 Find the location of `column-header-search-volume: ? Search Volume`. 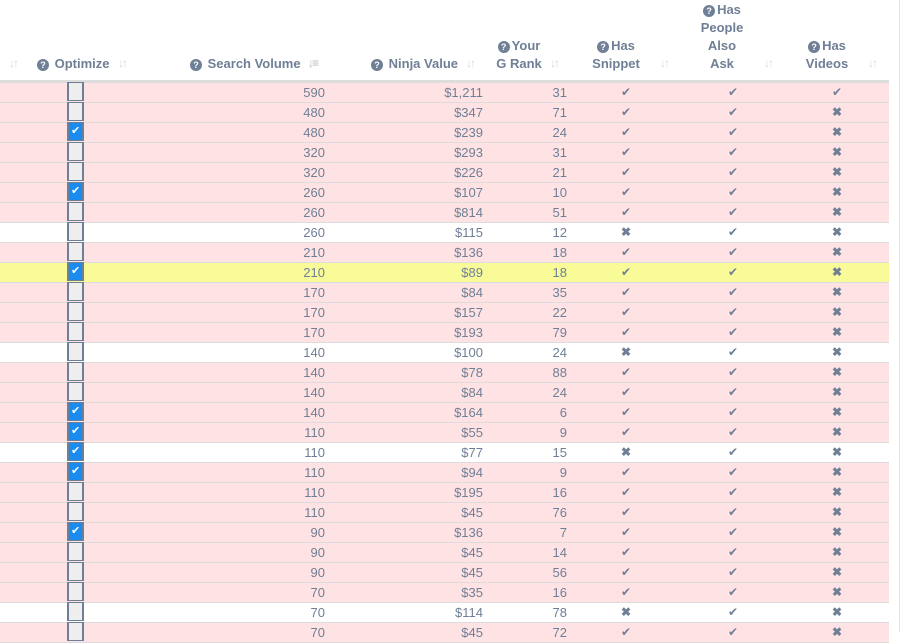

column-header-search-volume: ? Search Volume is located at coordinates (245, 64).